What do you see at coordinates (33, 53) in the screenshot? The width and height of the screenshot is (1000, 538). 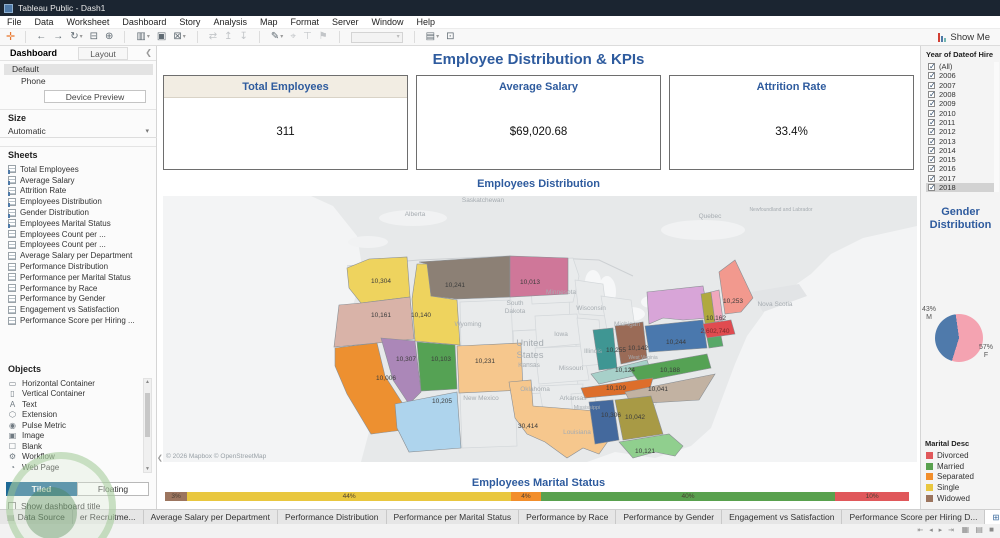 I see `tab-dashboard: Dashboard` at bounding box center [33, 53].